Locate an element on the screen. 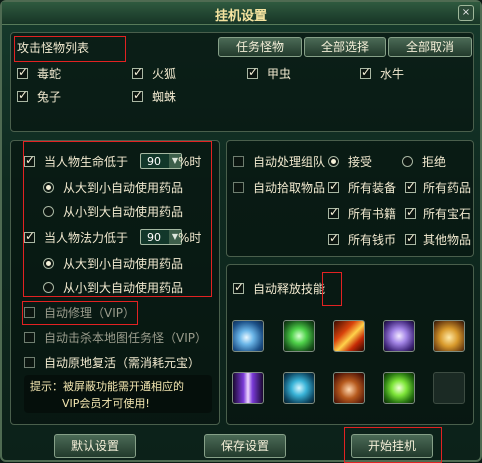 Image resolution: width=482 pixels, height=463 pixels. auto-kill-checkbox is located at coordinates (29, 337).